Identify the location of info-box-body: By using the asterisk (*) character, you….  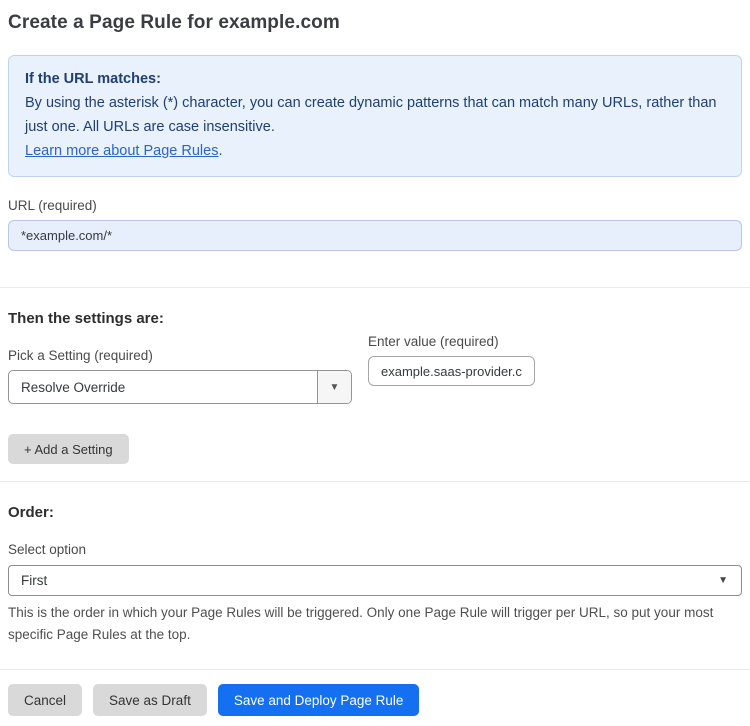
(371, 115).